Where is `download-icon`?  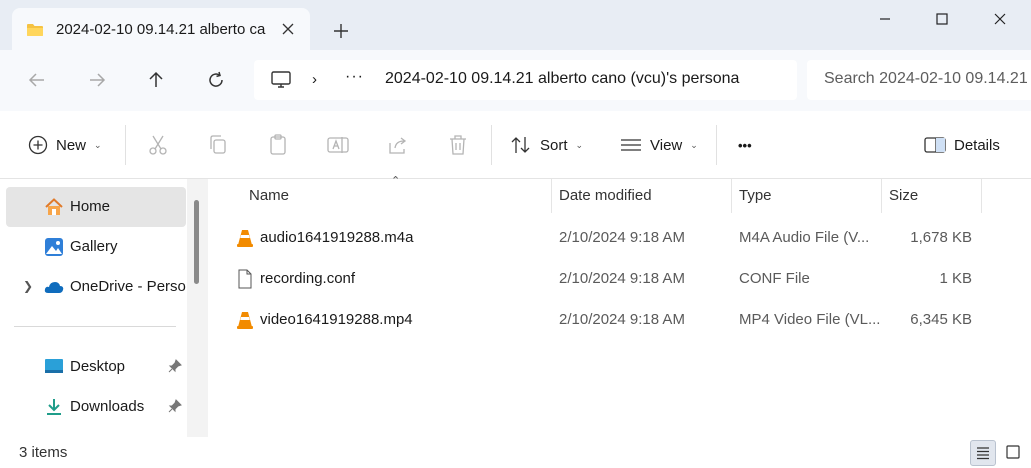
download-icon is located at coordinates (54, 407).